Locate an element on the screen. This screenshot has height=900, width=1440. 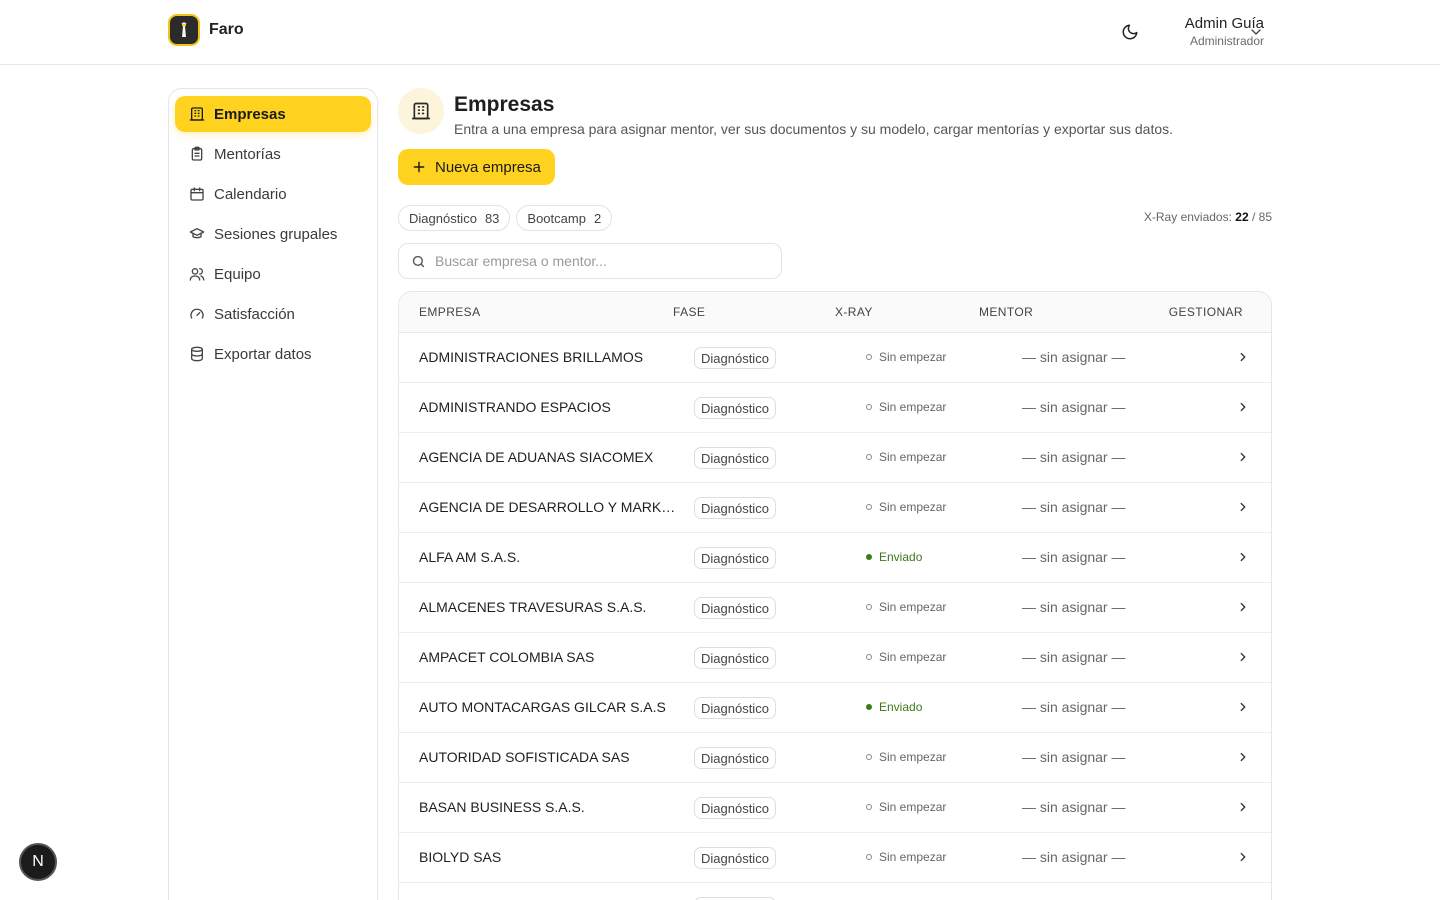
filter-chip-bootcamp: Bootcamp 2 is located at coordinates (564, 218).